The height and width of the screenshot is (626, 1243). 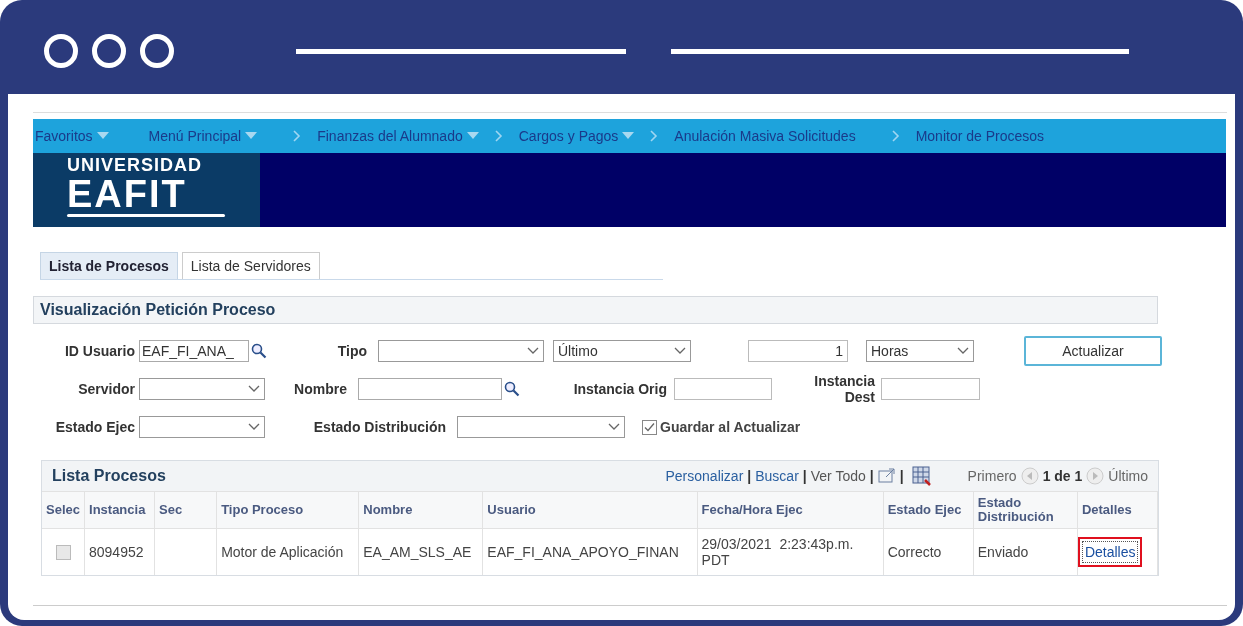 I want to click on table-cell: 8094952, so click(x=119, y=551).